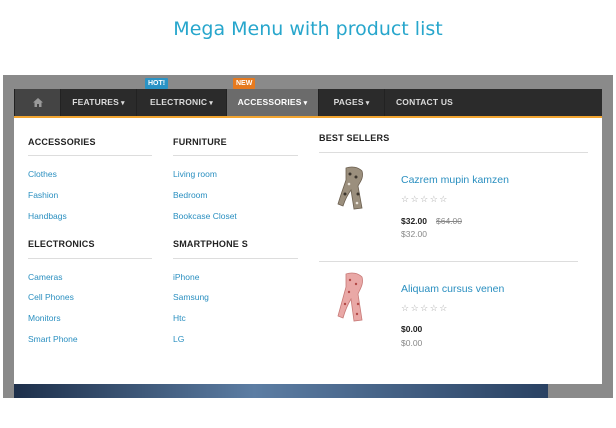 The width and height of the screenshot is (616, 428). What do you see at coordinates (455, 180) in the screenshot?
I see `product-name: Cazrem mupin kamzen` at bounding box center [455, 180].